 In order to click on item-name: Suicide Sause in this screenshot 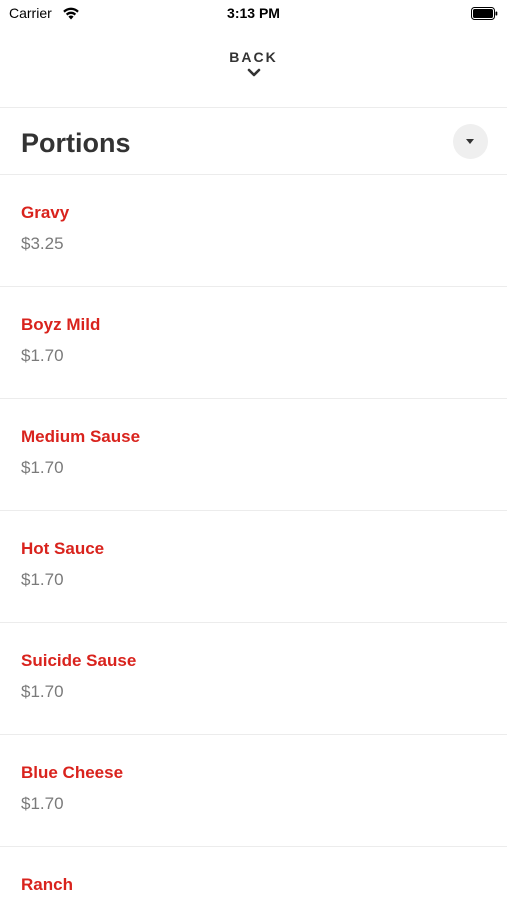, I will do `click(79, 660)`.